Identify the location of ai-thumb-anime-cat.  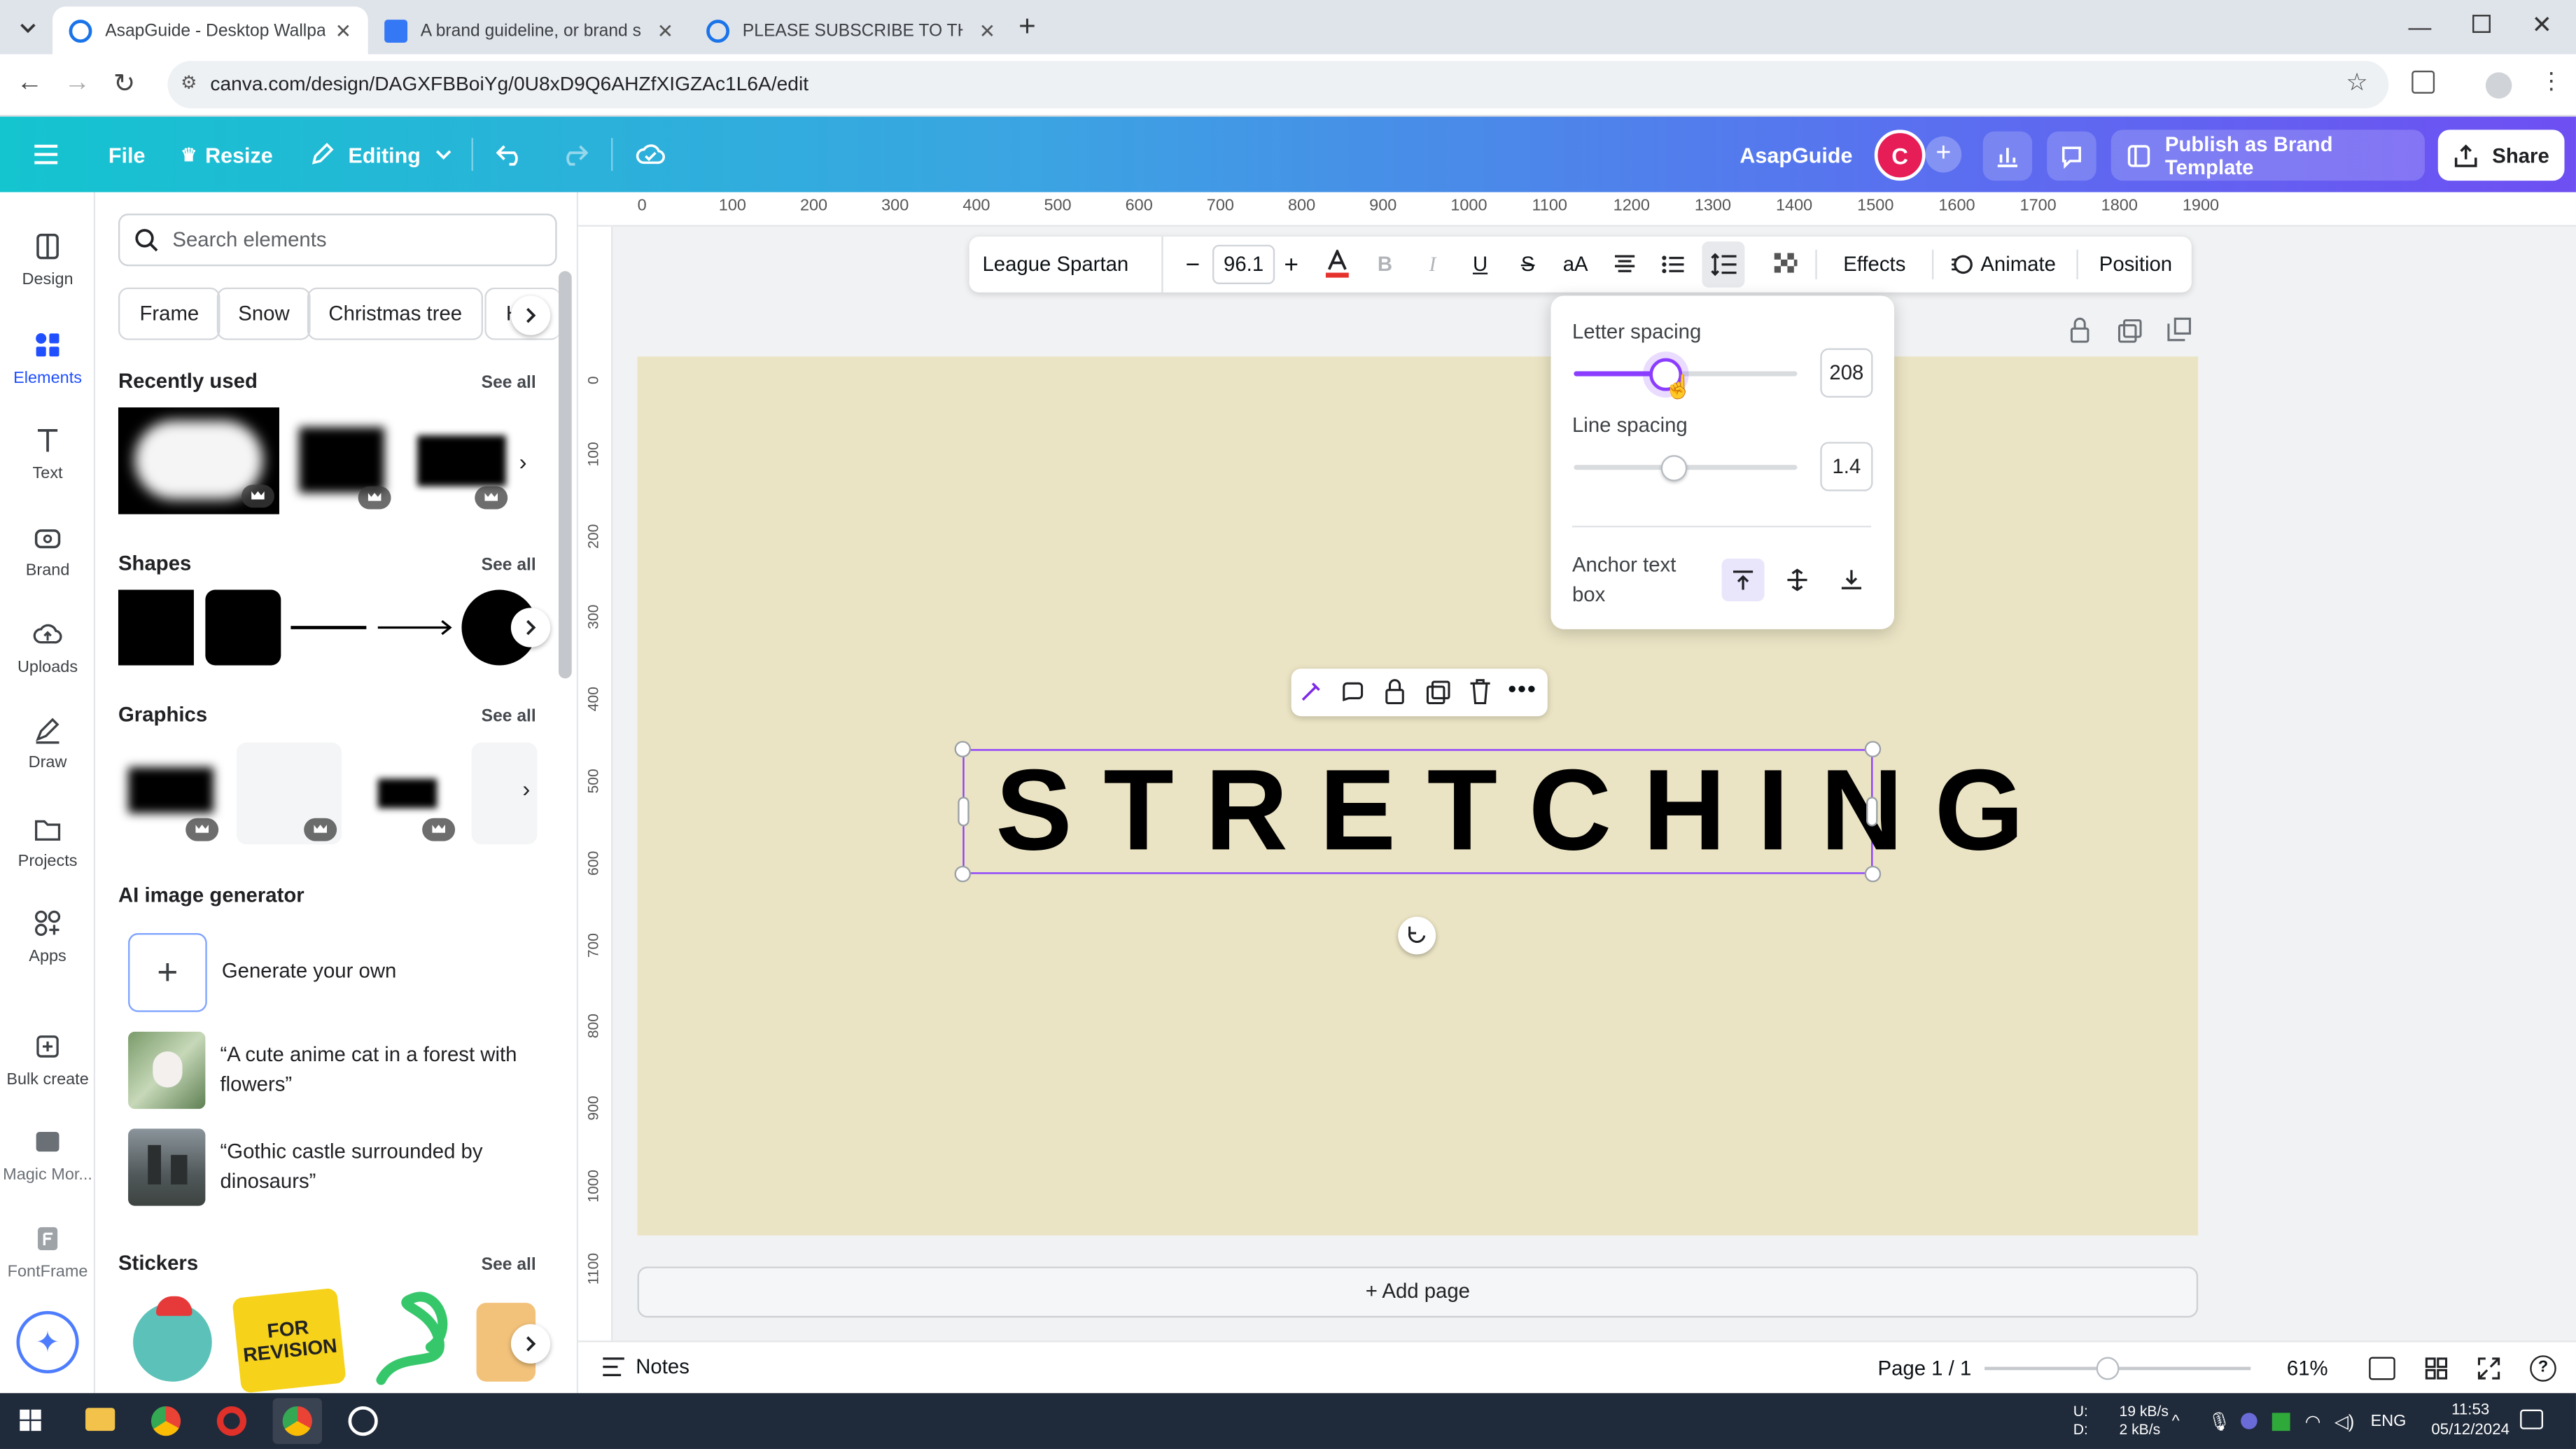
(167, 1070).